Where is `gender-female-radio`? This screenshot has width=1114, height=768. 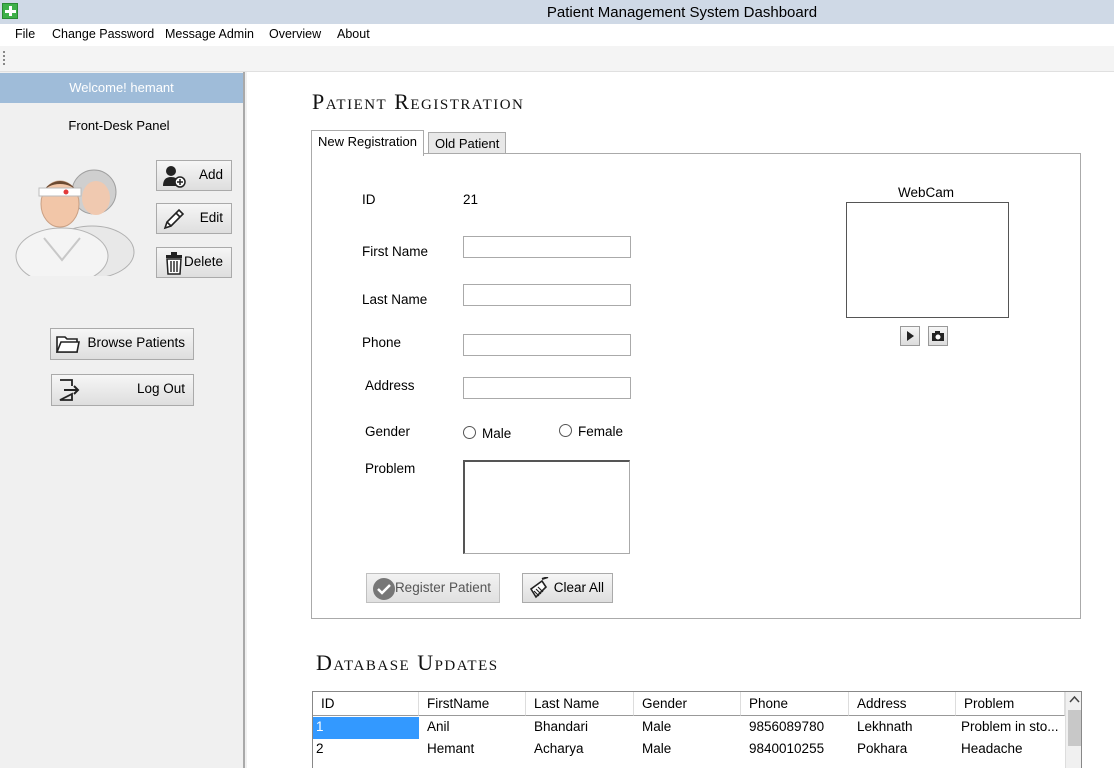
gender-female-radio is located at coordinates (565, 430).